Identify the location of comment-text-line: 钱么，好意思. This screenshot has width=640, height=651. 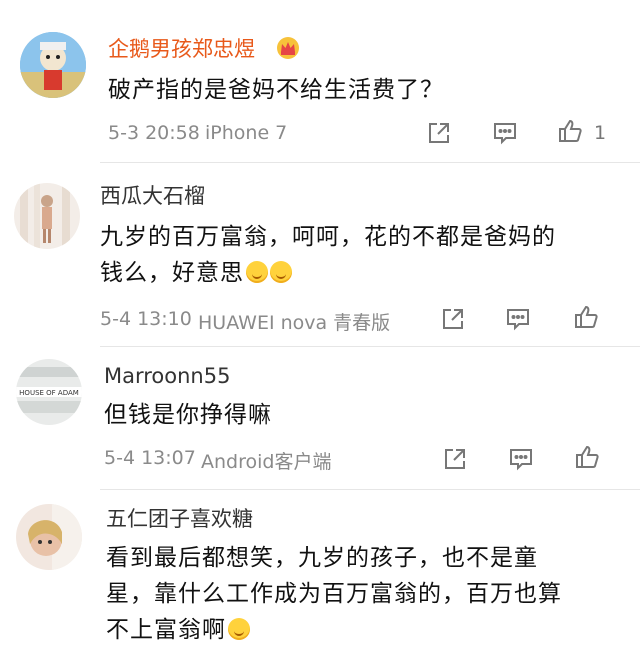
(328, 273).